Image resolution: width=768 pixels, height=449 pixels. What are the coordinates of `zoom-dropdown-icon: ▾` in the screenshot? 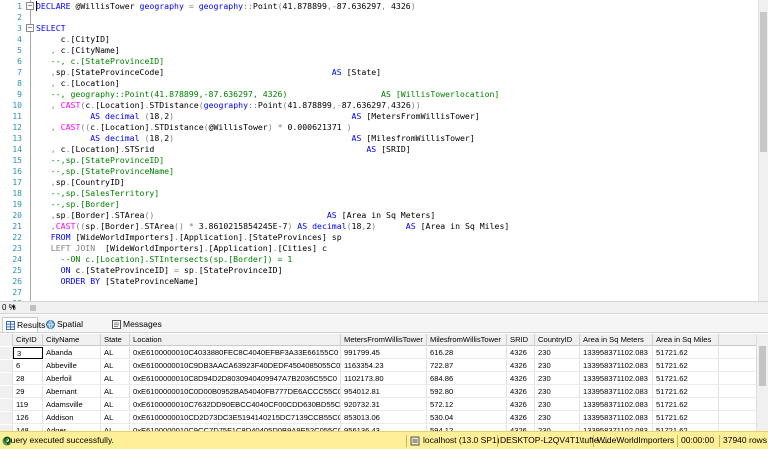 It's located at (14, 308).